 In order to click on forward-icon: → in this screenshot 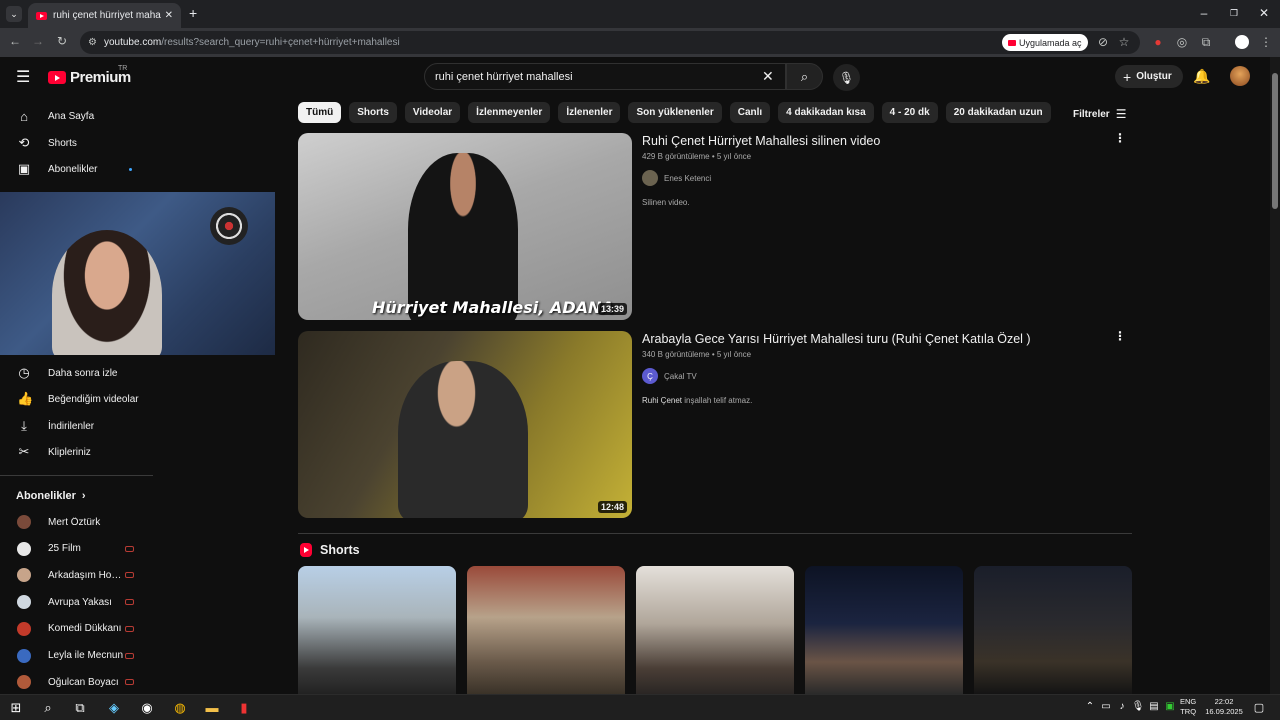, I will do `click(38, 41)`.